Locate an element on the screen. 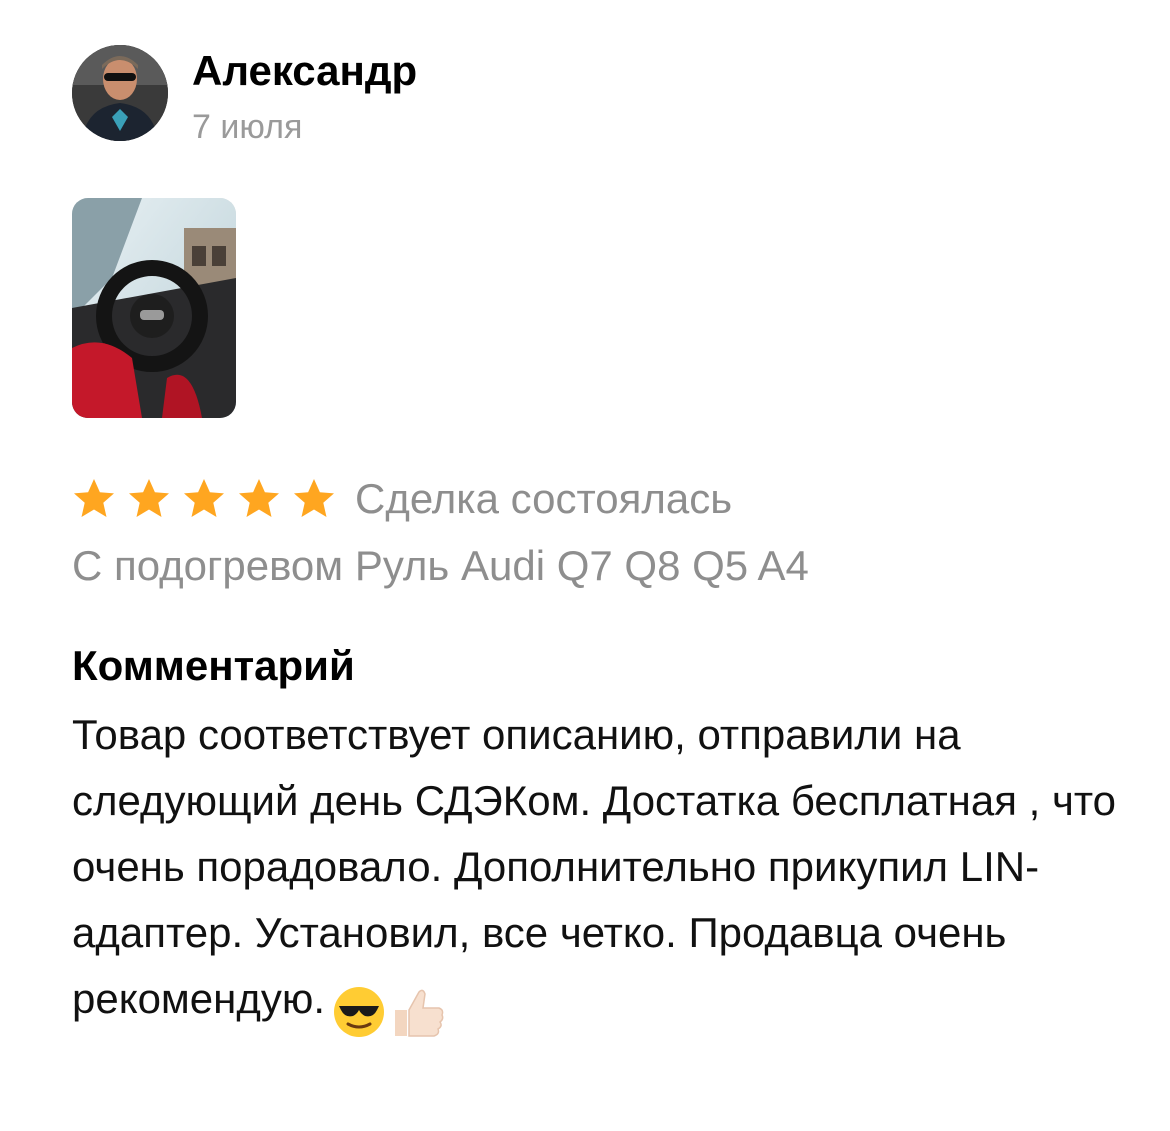 The image size is (1170, 1131). review-date: 7 июля is located at coordinates (247, 127).